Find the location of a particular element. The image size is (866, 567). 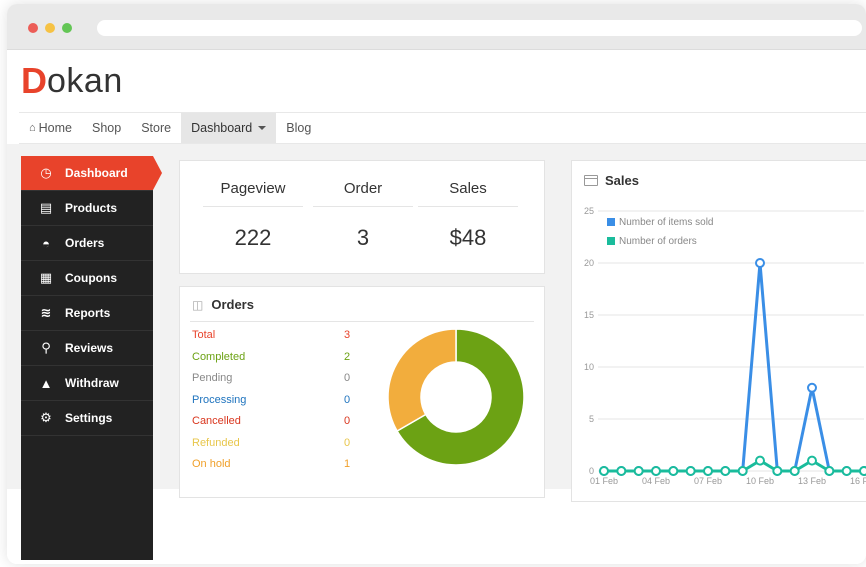

stat-label: Pageview is located at coordinates (253, 184).